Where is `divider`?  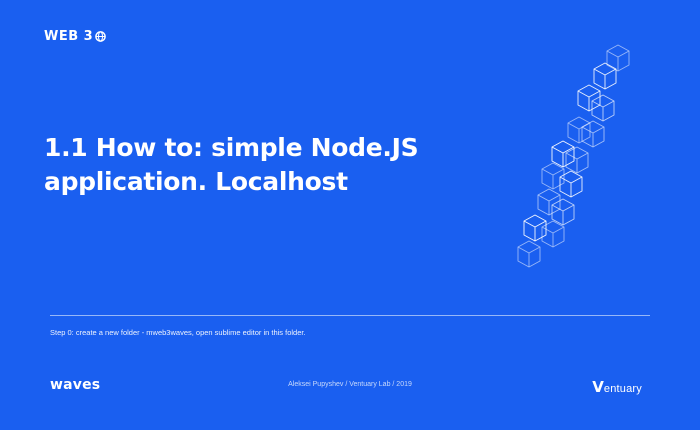 divider is located at coordinates (350, 315).